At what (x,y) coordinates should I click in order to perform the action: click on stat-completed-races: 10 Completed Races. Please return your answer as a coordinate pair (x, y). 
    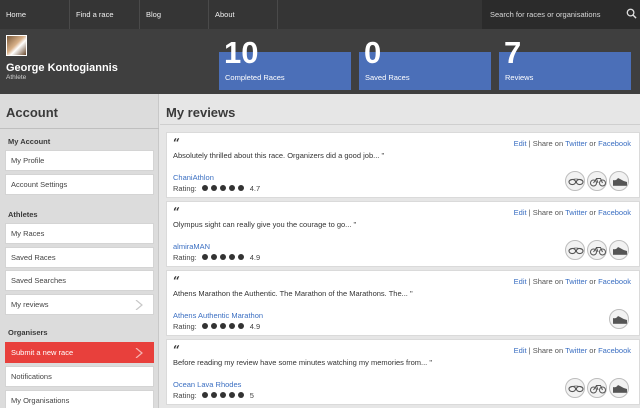
    Looking at the image, I should click on (285, 63).